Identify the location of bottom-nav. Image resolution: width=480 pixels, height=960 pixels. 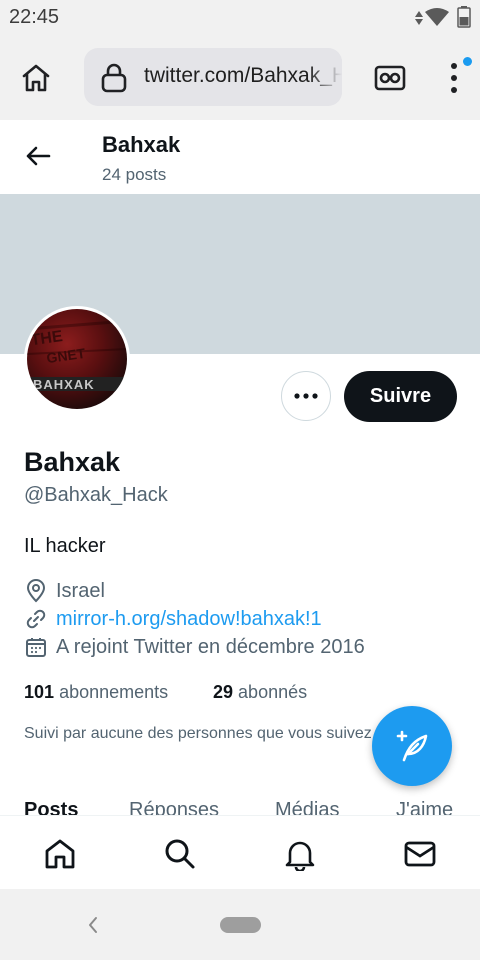
(240, 852).